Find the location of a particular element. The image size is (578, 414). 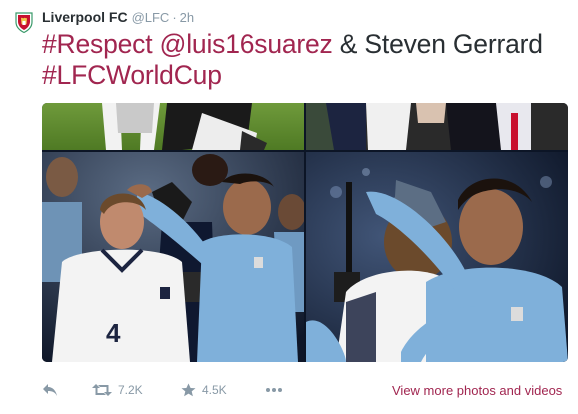

hashtag-respect: #Respect is located at coordinates (97, 44).